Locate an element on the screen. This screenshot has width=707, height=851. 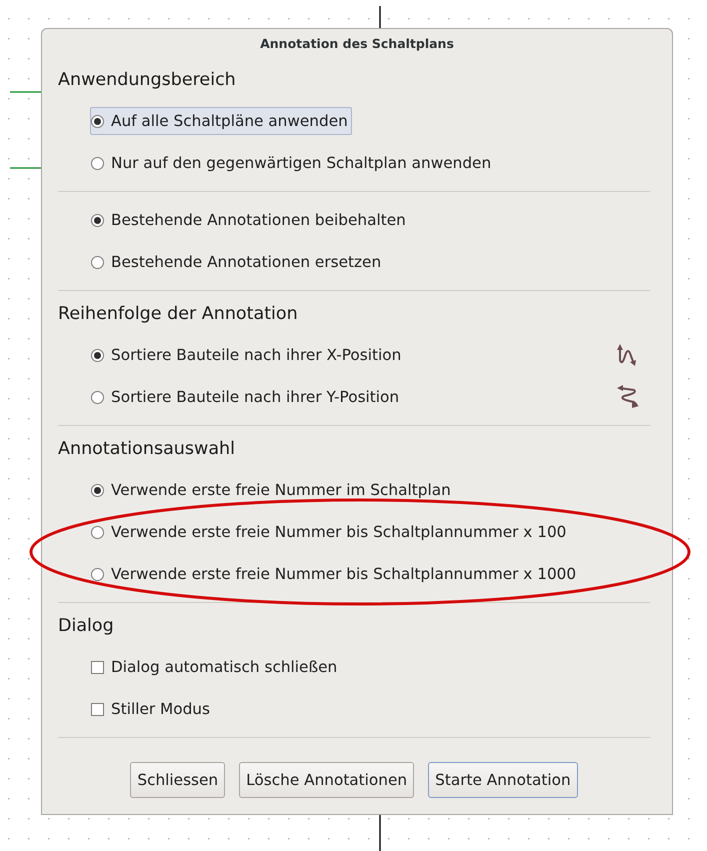
radio-label: Sortiere Bauteile nach ihrer X-Position is located at coordinates (256, 355).